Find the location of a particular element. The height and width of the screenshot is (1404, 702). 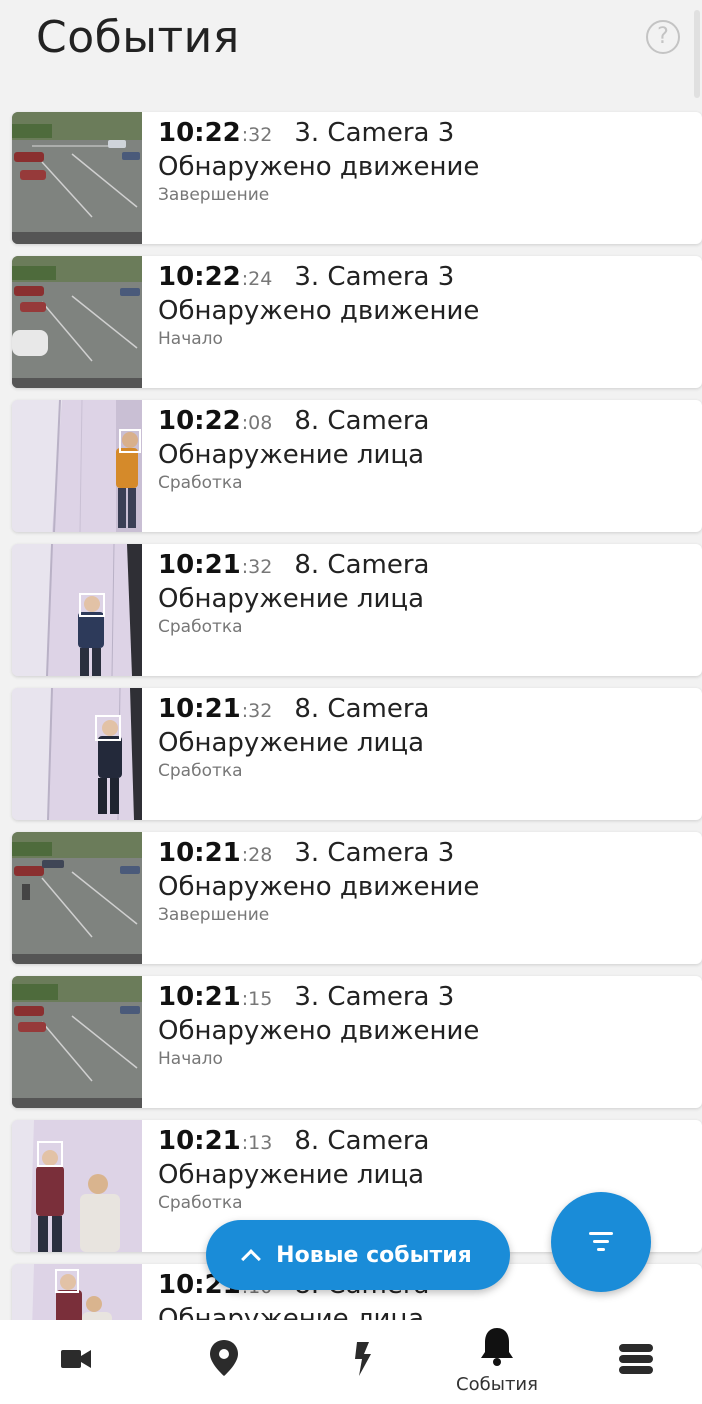

bottom-navigation: События is located at coordinates (351, 1362).